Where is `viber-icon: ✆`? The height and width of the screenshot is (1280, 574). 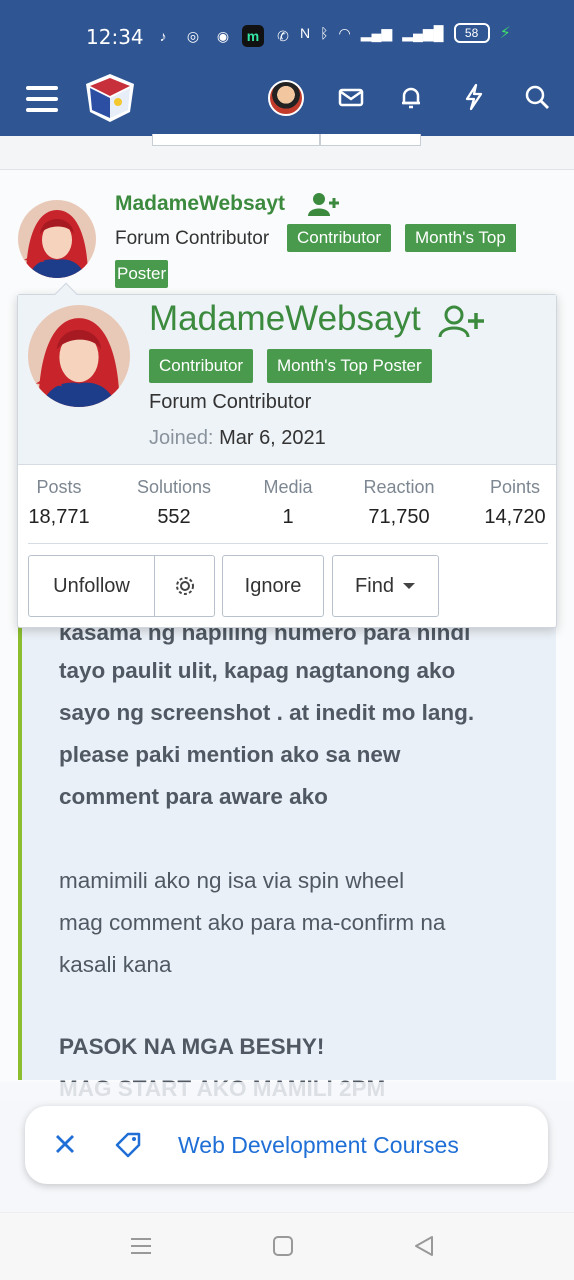
viber-icon: ✆ is located at coordinates (283, 35).